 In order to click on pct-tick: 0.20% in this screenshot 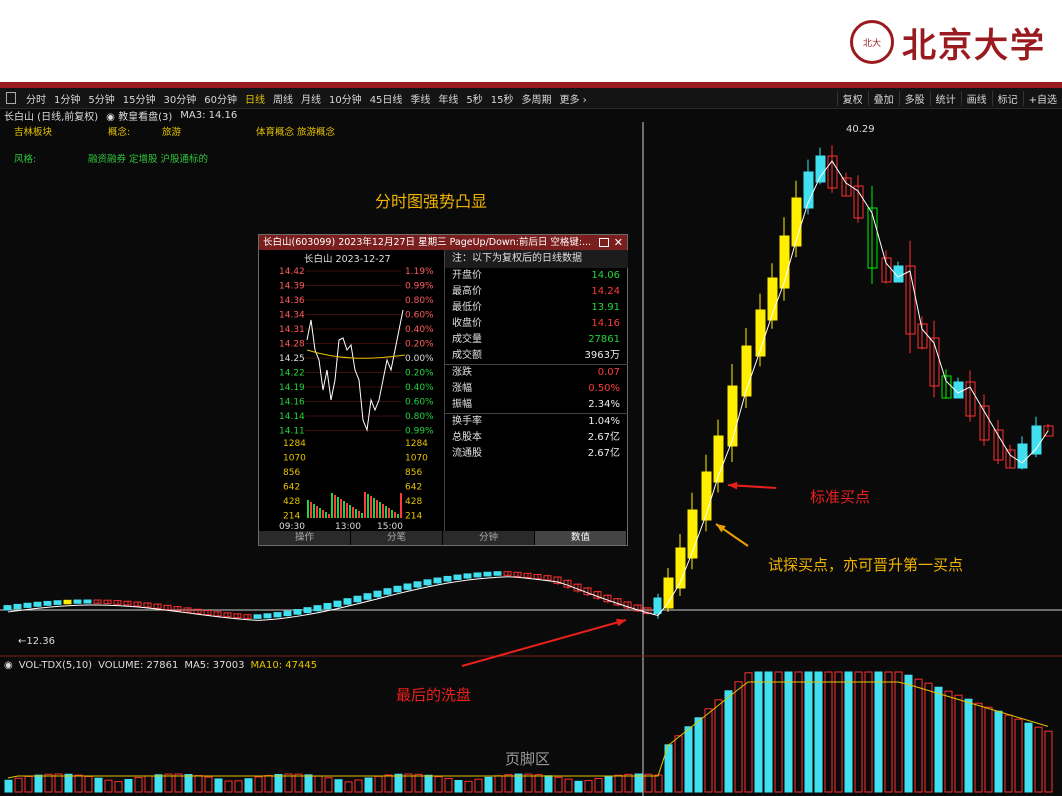, I will do `click(419, 345)`.